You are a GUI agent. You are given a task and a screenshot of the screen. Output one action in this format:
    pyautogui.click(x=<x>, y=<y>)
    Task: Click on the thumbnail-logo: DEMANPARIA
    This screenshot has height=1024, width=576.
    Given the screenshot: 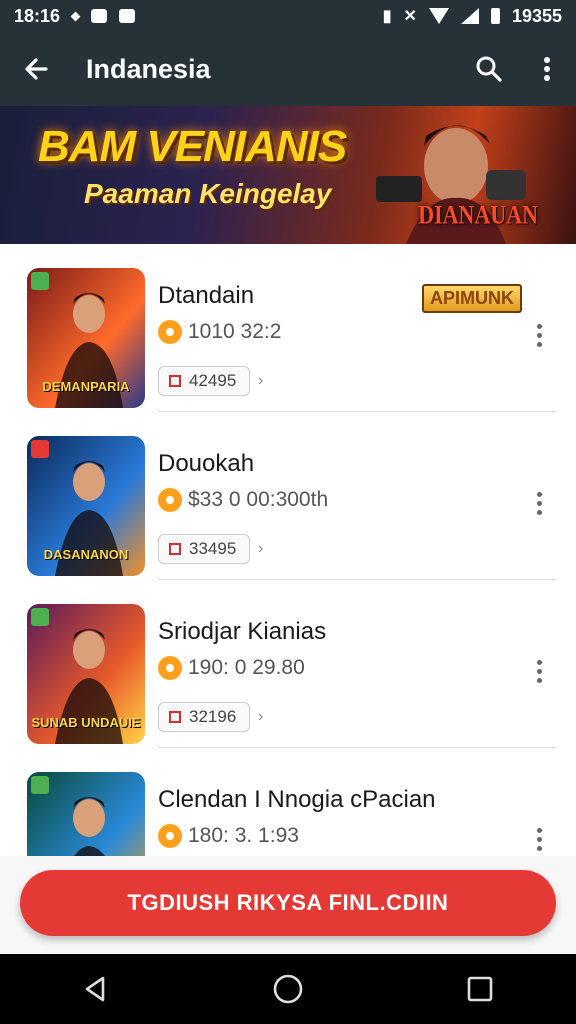 What is the action you would take?
    pyautogui.click(x=86, y=386)
    